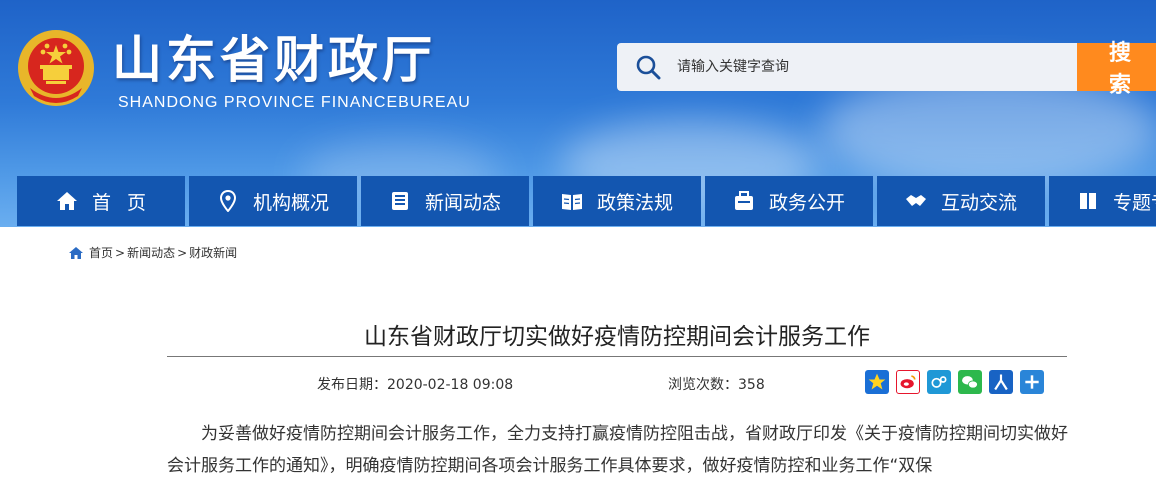 The height and width of the screenshot is (482, 1156). I want to click on renren-icon, so click(1001, 382).